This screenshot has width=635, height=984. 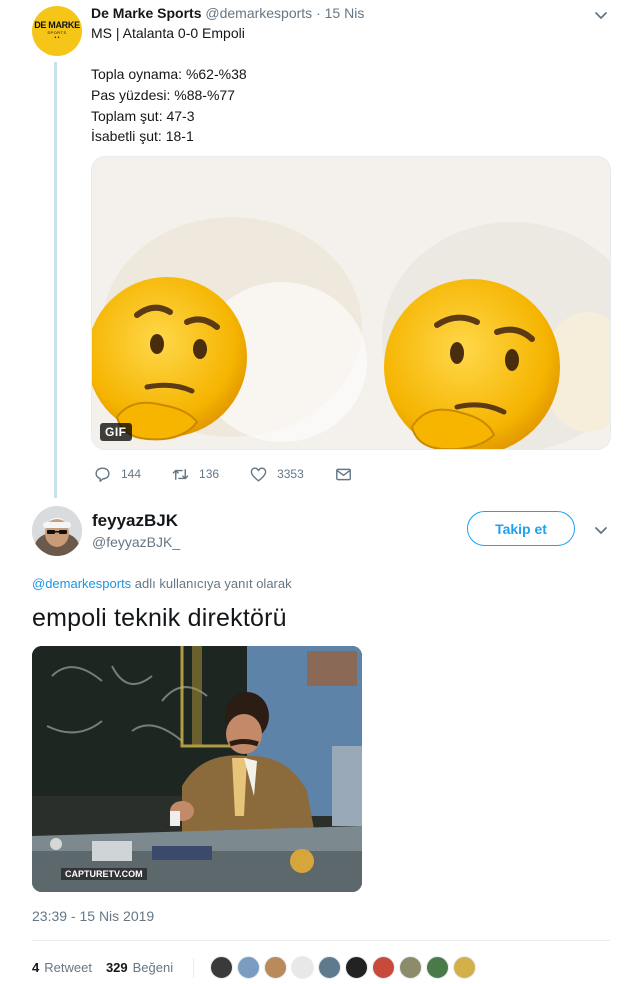 What do you see at coordinates (169, 74) in the screenshot?
I see `tweet-text-line: Topla oynama: %62-%38` at bounding box center [169, 74].